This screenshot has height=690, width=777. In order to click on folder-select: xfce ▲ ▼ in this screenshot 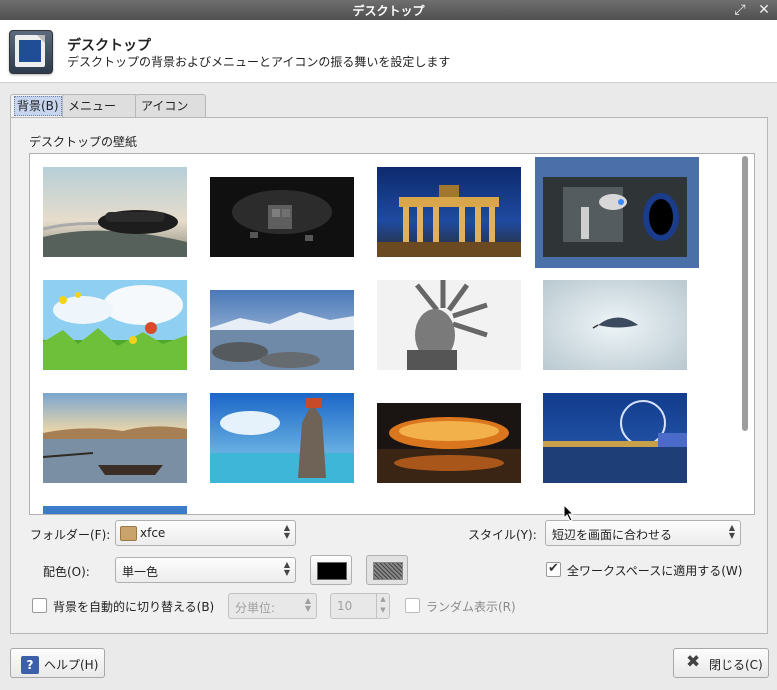, I will do `click(205, 533)`.